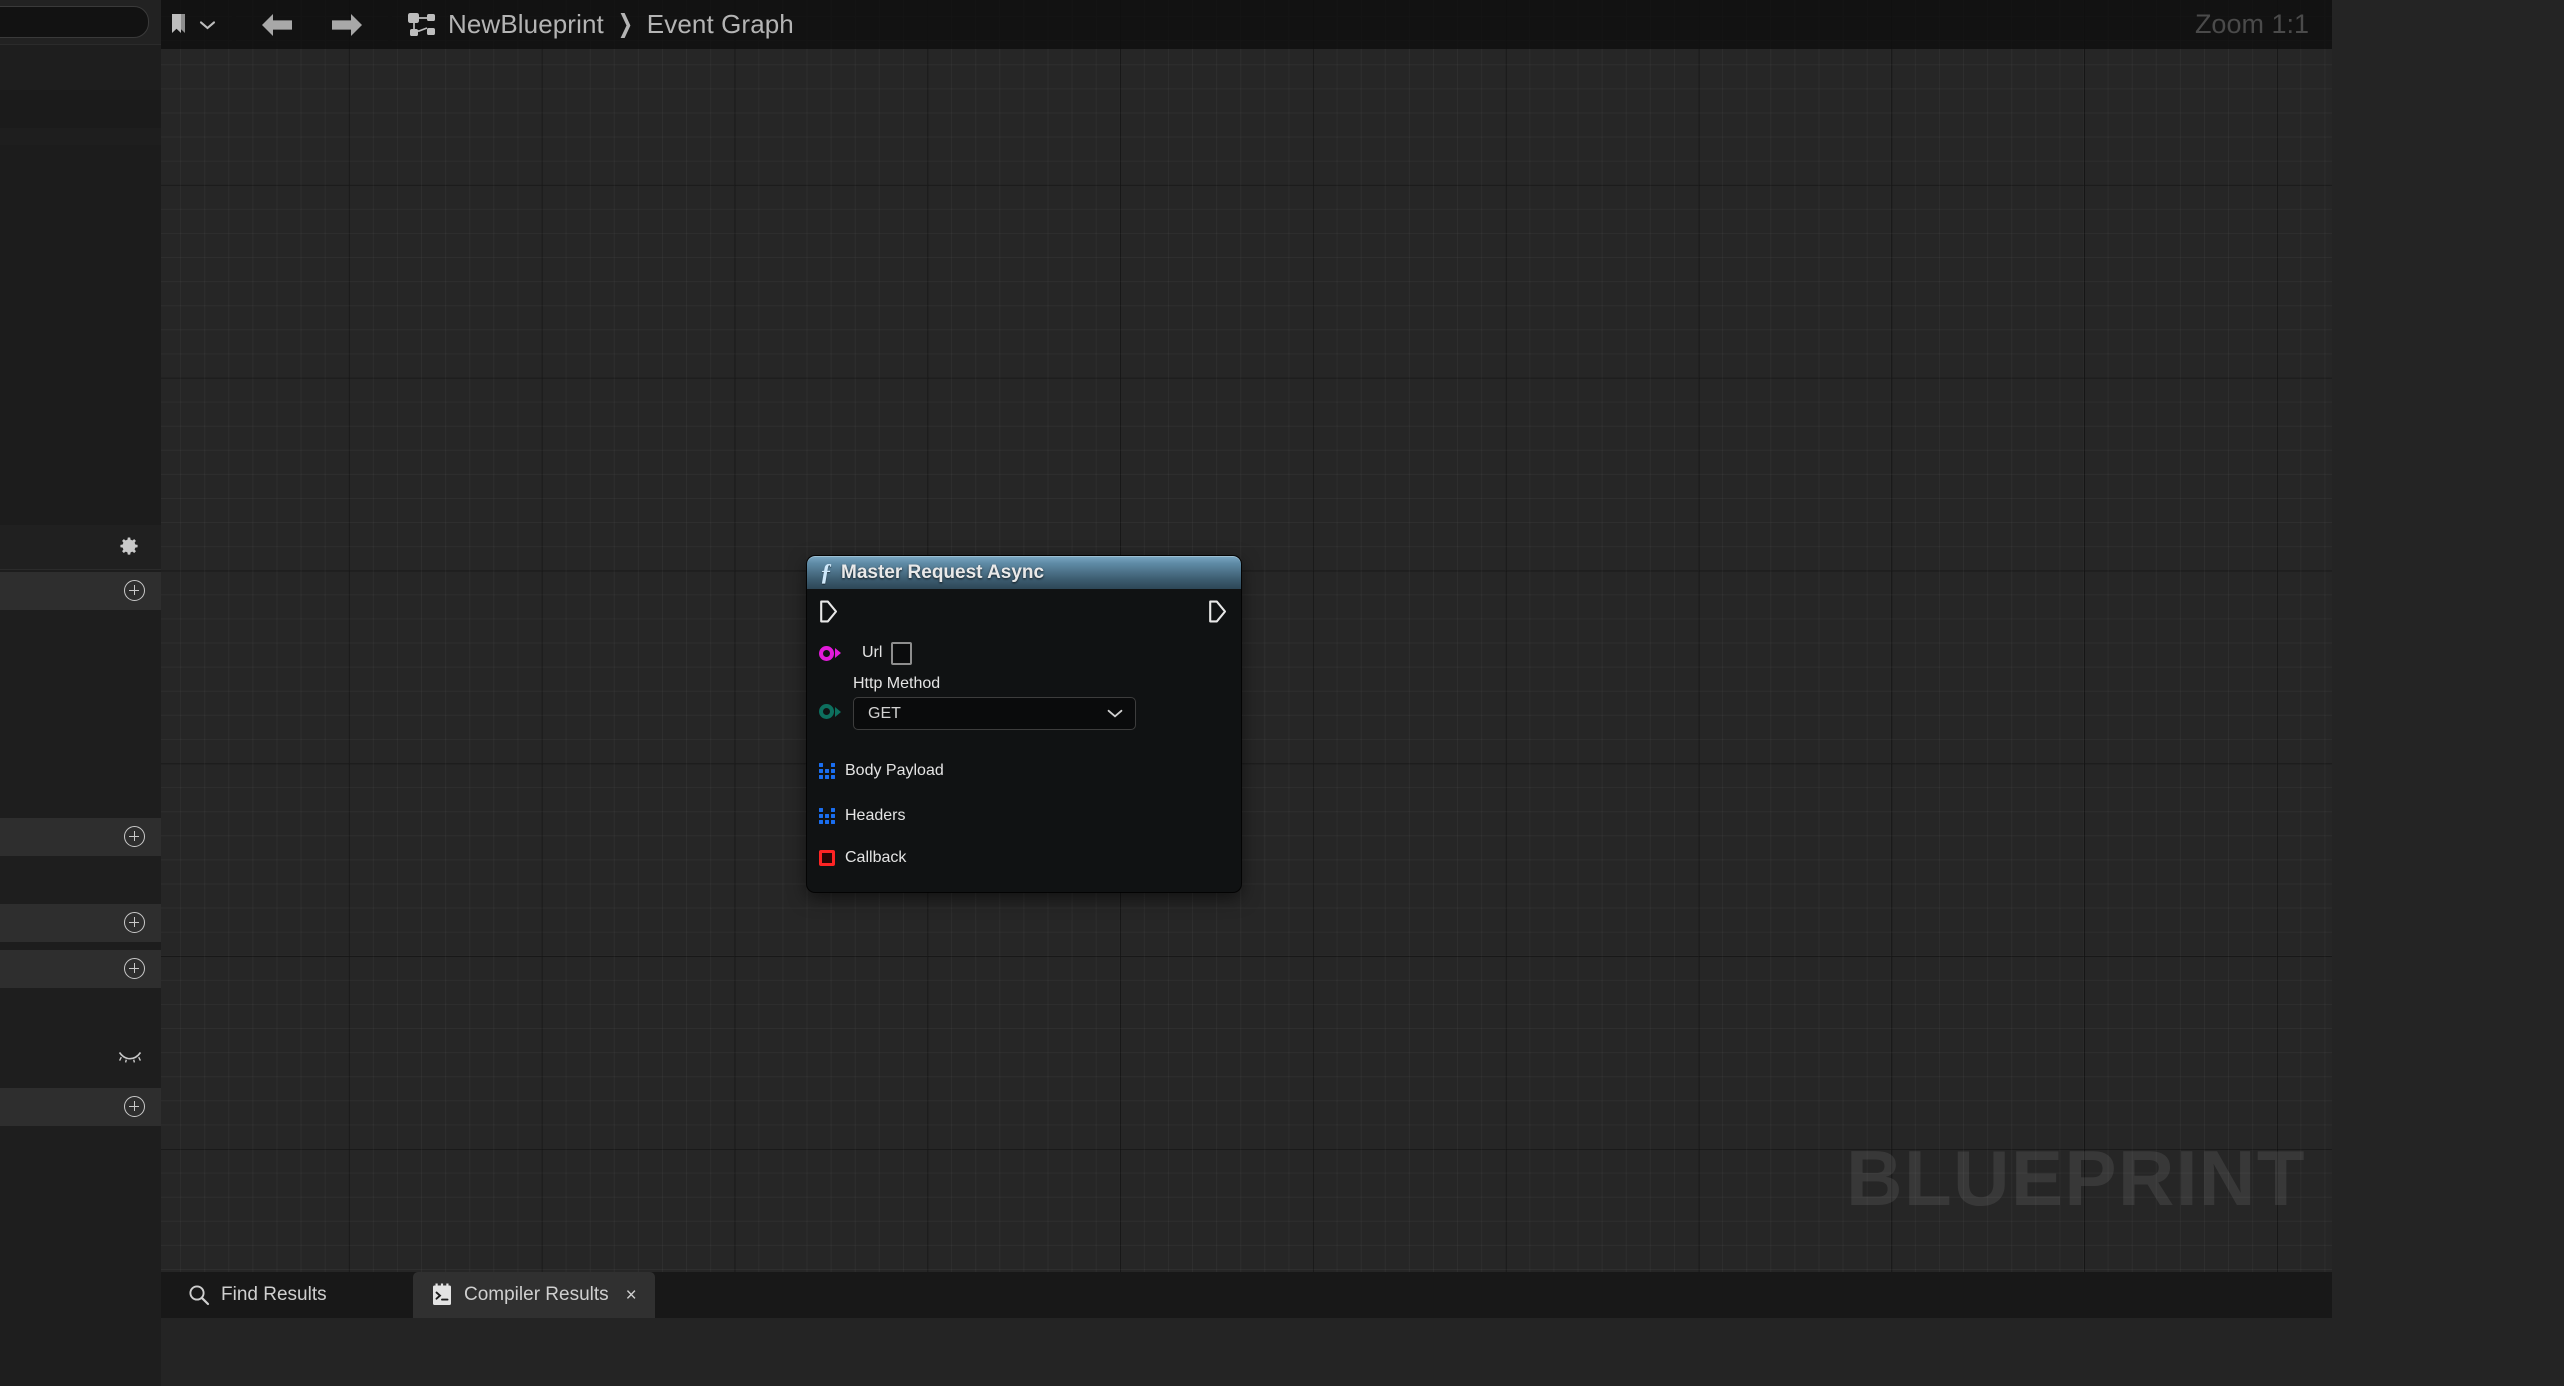 The width and height of the screenshot is (2564, 1386). I want to click on node-title: Master Request Async, so click(943, 572).